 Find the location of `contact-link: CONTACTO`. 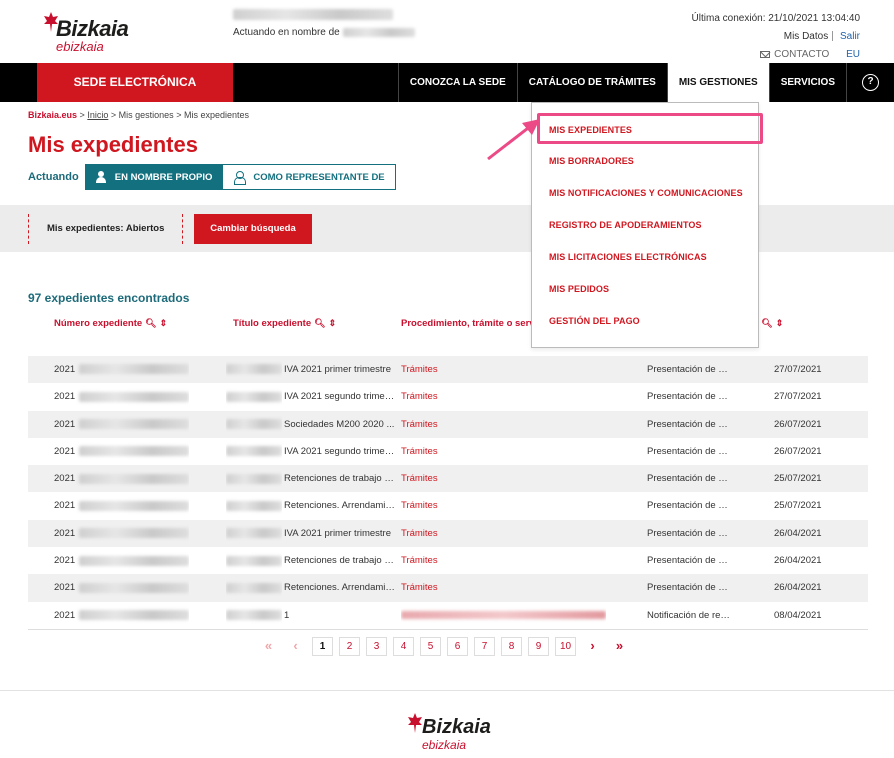

contact-link: CONTACTO is located at coordinates (794, 54).